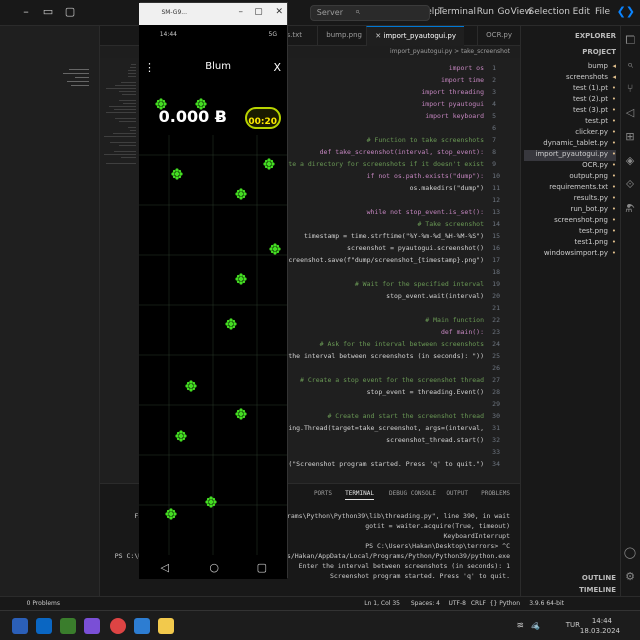  I want to click on explorer-item: •results.py, so click(595, 199).